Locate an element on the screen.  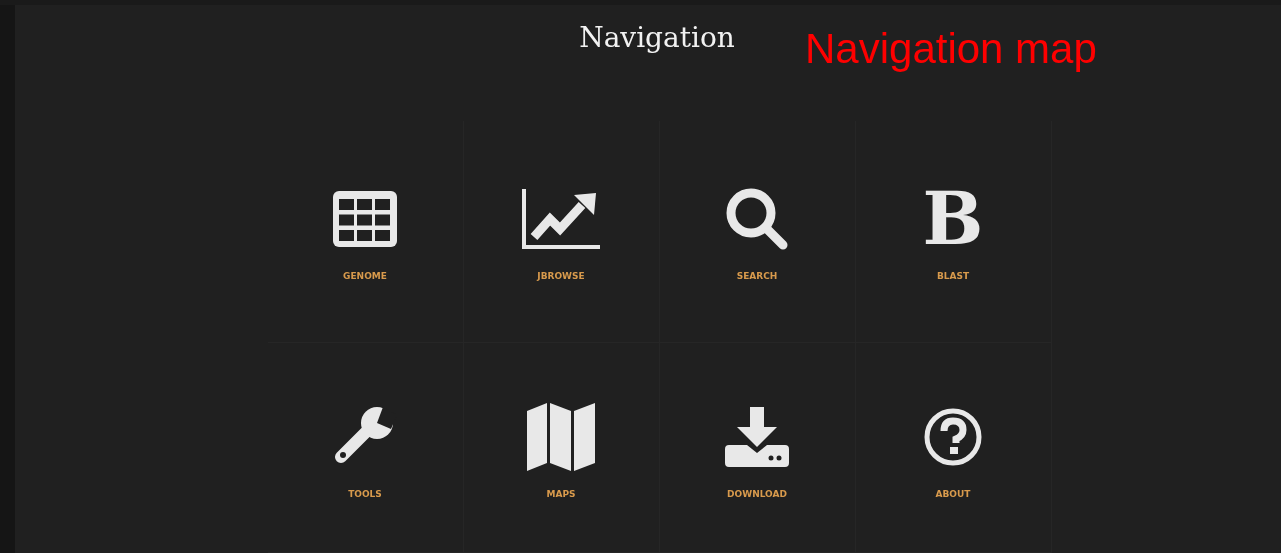
nav-tile: TOOLS is located at coordinates (365, 448).